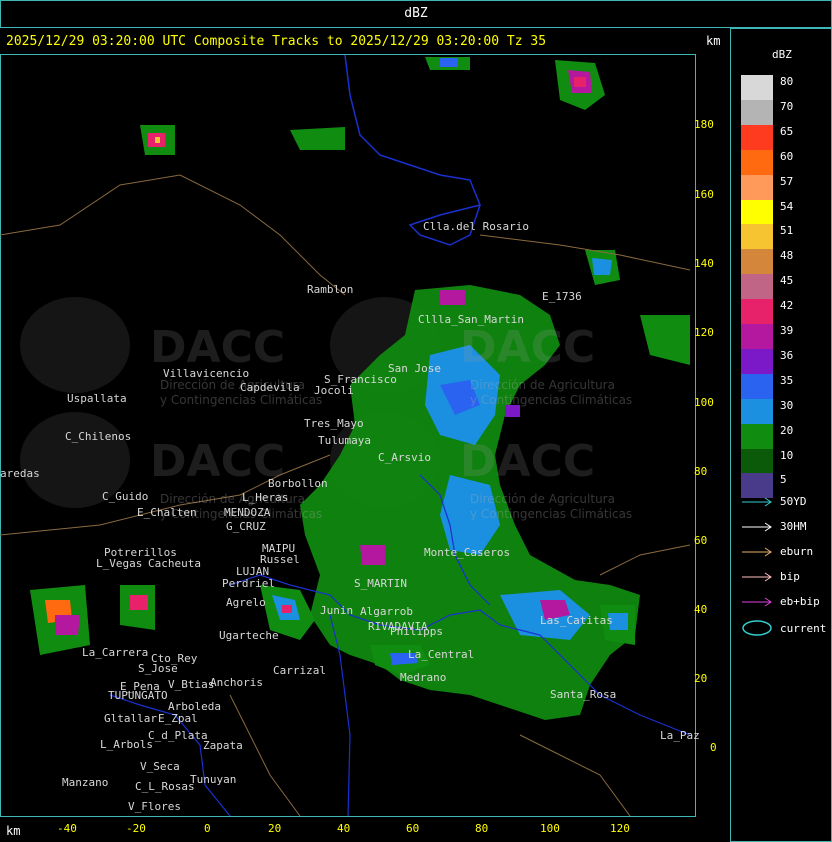  Describe the element at coordinates (580, 82) in the screenshot. I see `echo-ne-core` at that location.